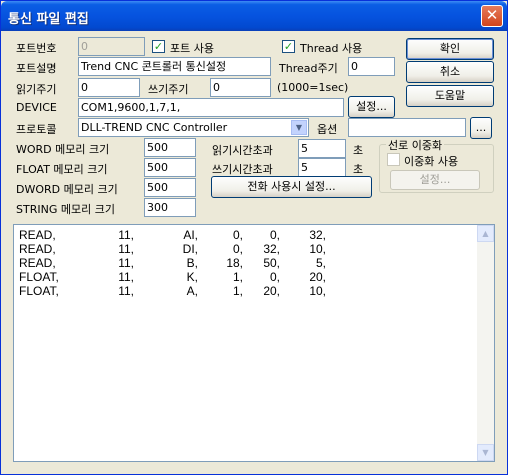 Image resolution: width=508 pixels, height=475 pixels. I want to click on string-mem-field: 300, so click(170, 207).